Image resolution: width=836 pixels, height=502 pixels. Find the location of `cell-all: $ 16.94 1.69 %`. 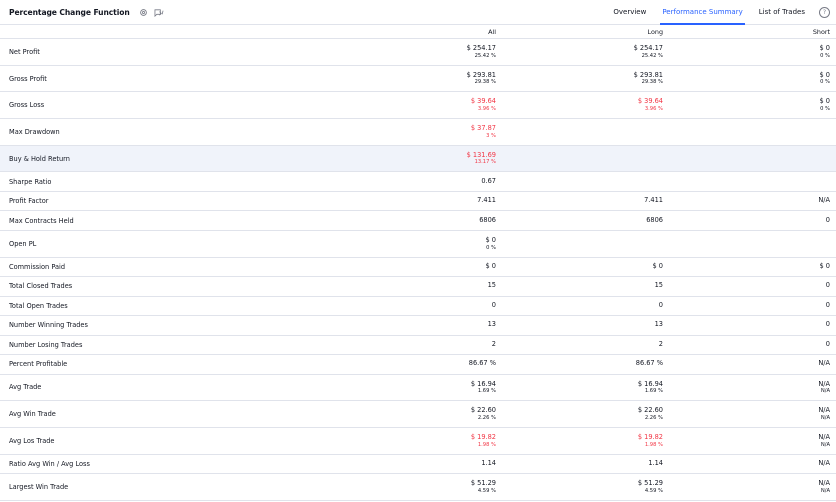

cell-all: $ 16.94 1.69 % is located at coordinates (317, 387).